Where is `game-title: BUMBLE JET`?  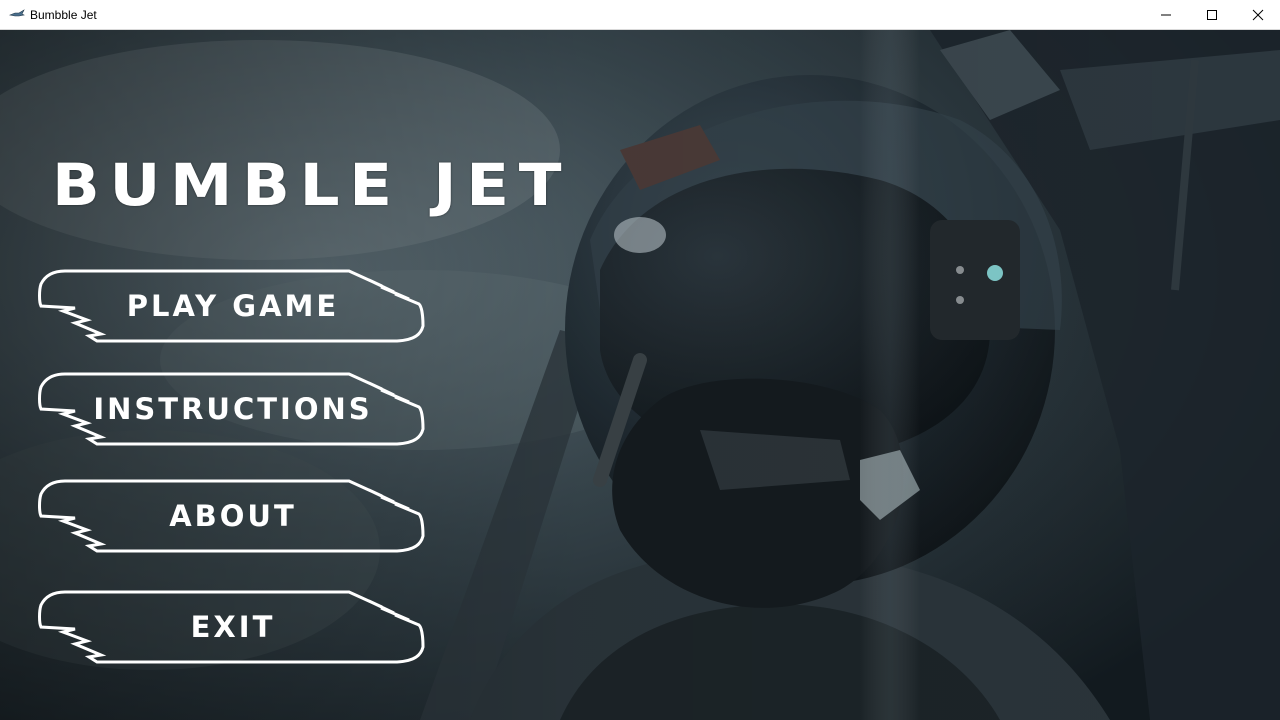
game-title: BUMBLE JET is located at coordinates (312, 185).